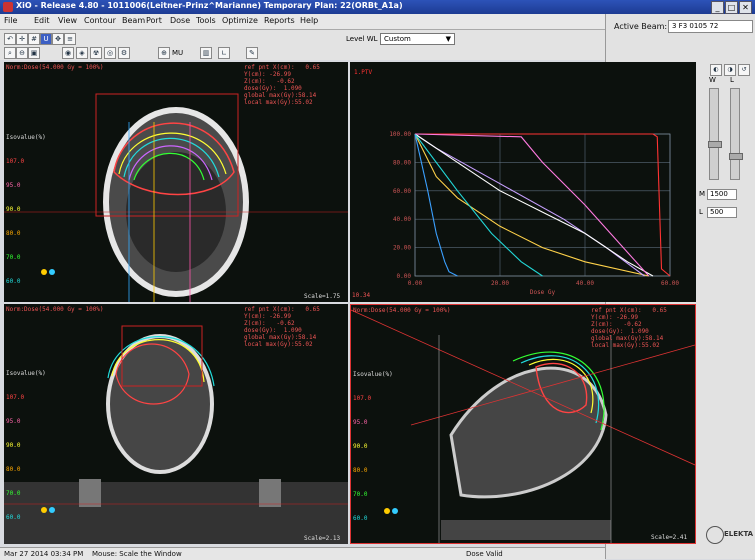 The width and height of the screenshot is (755, 560). I want to click on maximize-button: □, so click(731, 7).